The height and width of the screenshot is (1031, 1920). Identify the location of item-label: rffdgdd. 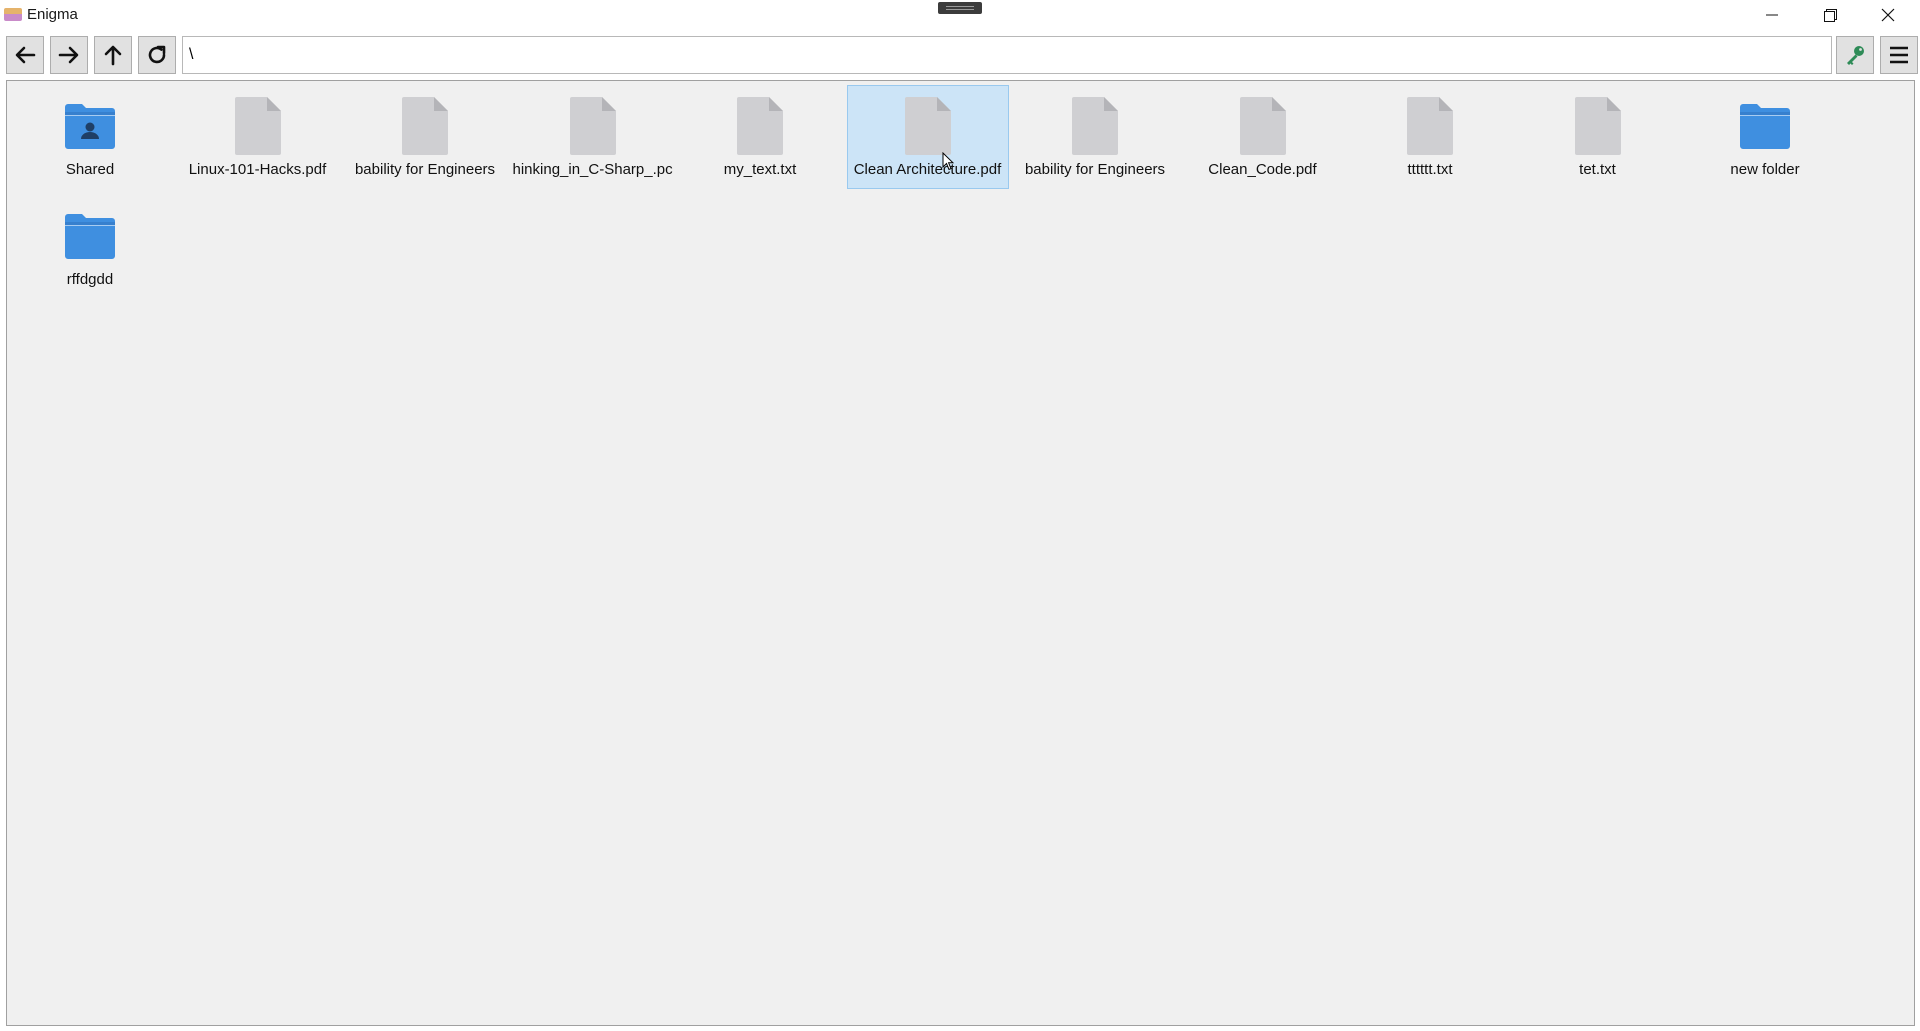
(90, 279).